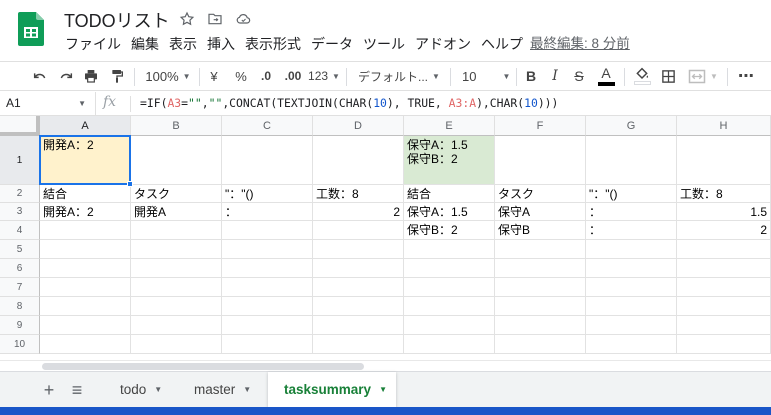 The height and width of the screenshot is (415, 771). What do you see at coordinates (117, 20) in the screenshot?
I see `document-title: TODOリスト` at bounding box center [117, 20].